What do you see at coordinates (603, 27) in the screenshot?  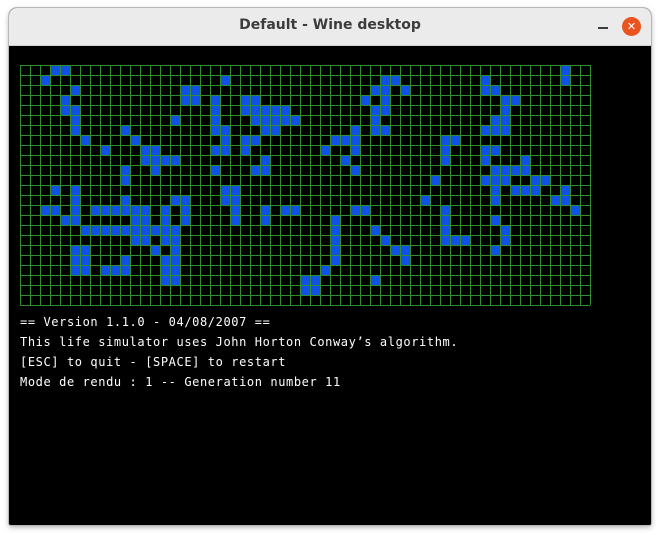 I see `minimize-button` at bounding box center [603, 27].